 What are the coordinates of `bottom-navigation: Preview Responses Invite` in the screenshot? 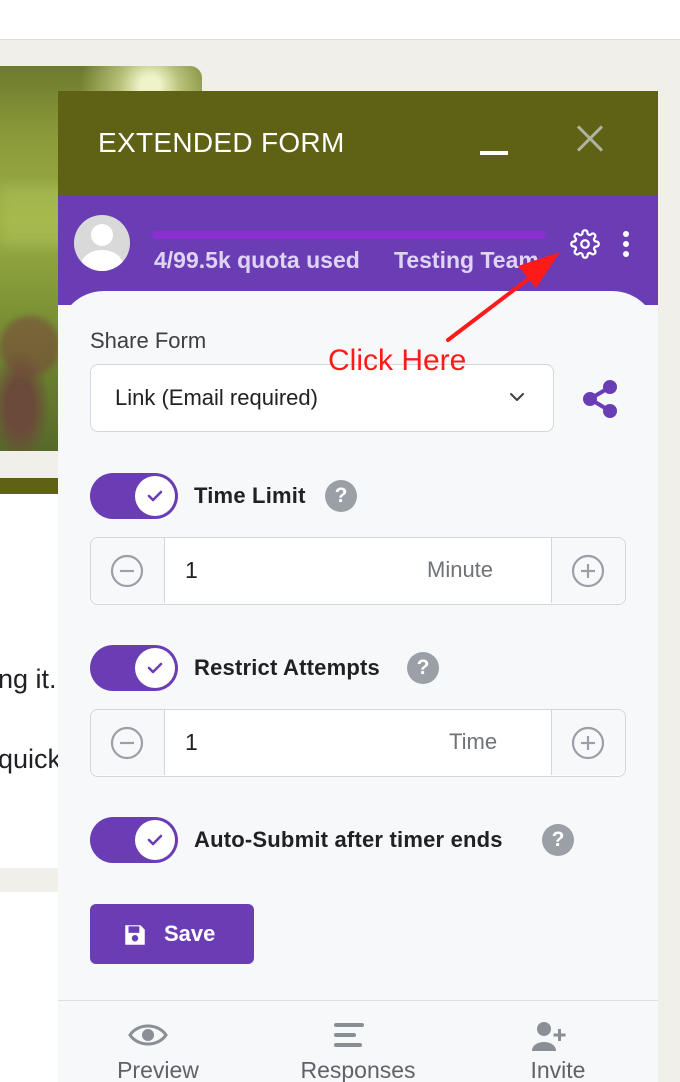 It's located at (358, 1041).